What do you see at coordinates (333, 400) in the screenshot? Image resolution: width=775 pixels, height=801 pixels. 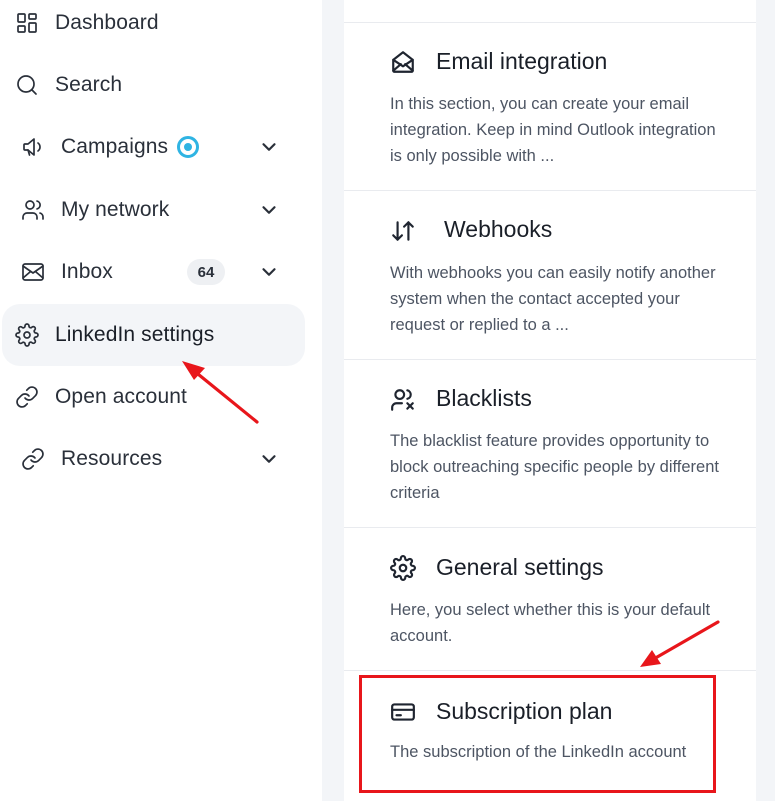 I see `panel-divider` at bounding box center [333, 400].